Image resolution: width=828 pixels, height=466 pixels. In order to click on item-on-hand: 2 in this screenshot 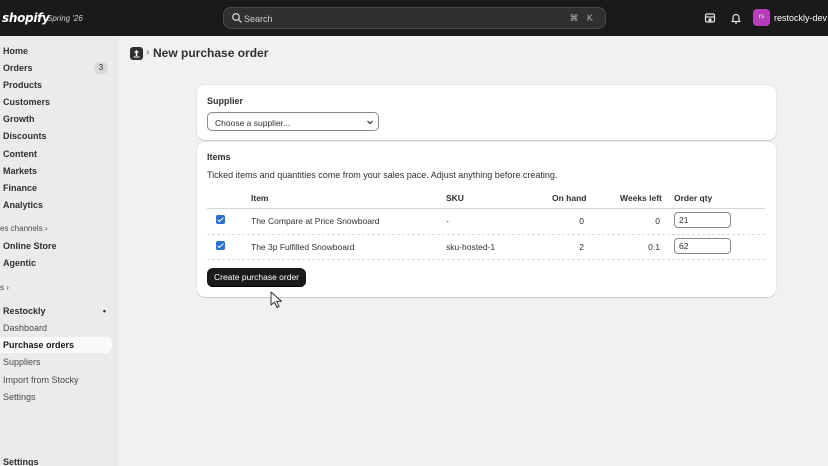, I will do `click(581, 247)`.